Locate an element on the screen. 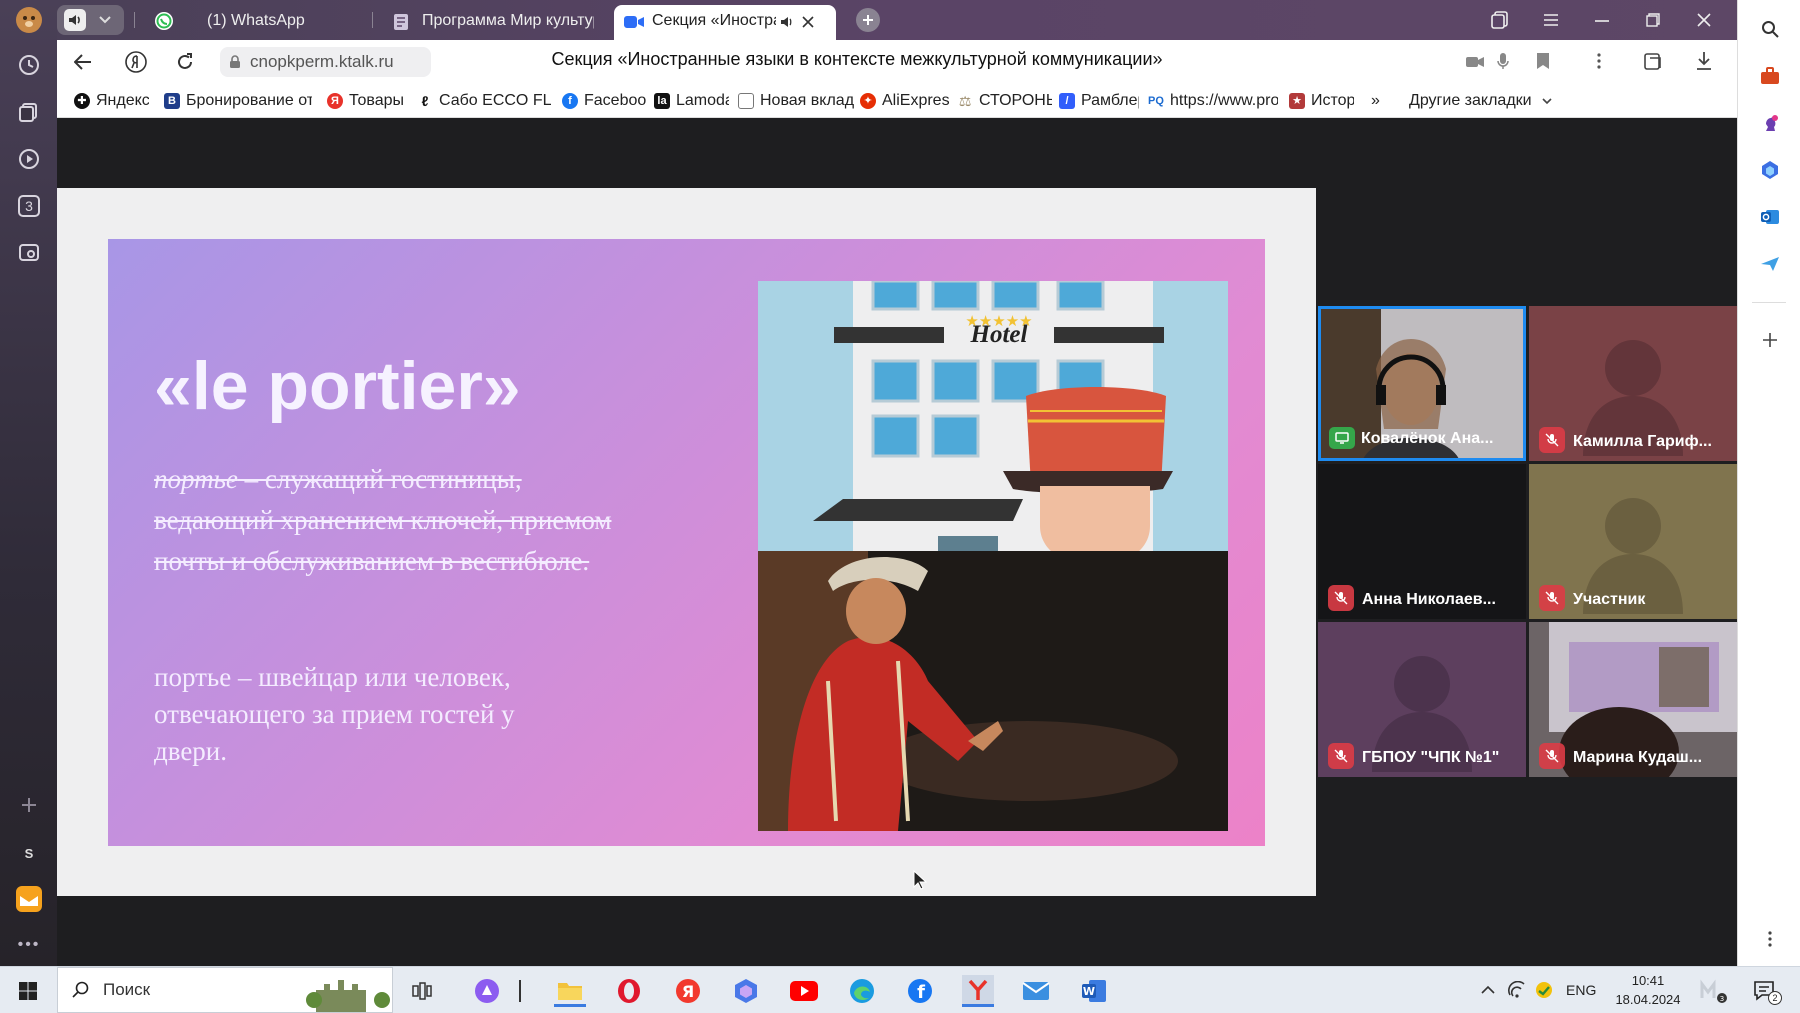  history-icon: ★ is located at coordinates (1297, 101).